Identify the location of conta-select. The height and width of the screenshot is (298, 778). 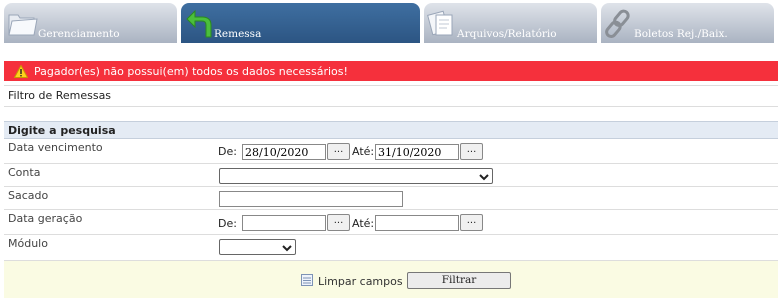
(356, 176).